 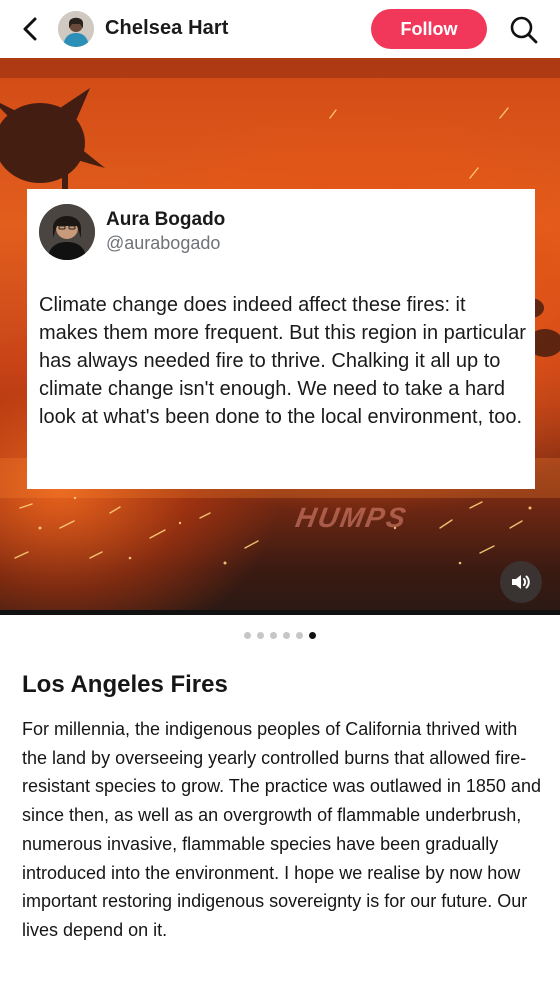 What do you see at coordinates (351, 517) in the screenshot?
I see `watermark-text: HUMPS` at bounding box center [351, 517].